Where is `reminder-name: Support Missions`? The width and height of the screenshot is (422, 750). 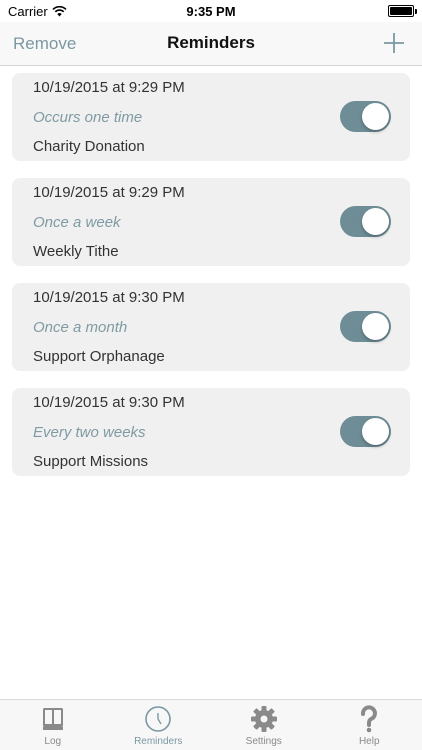 reminder-name: Support Missions is located at coordinates (91, 461).